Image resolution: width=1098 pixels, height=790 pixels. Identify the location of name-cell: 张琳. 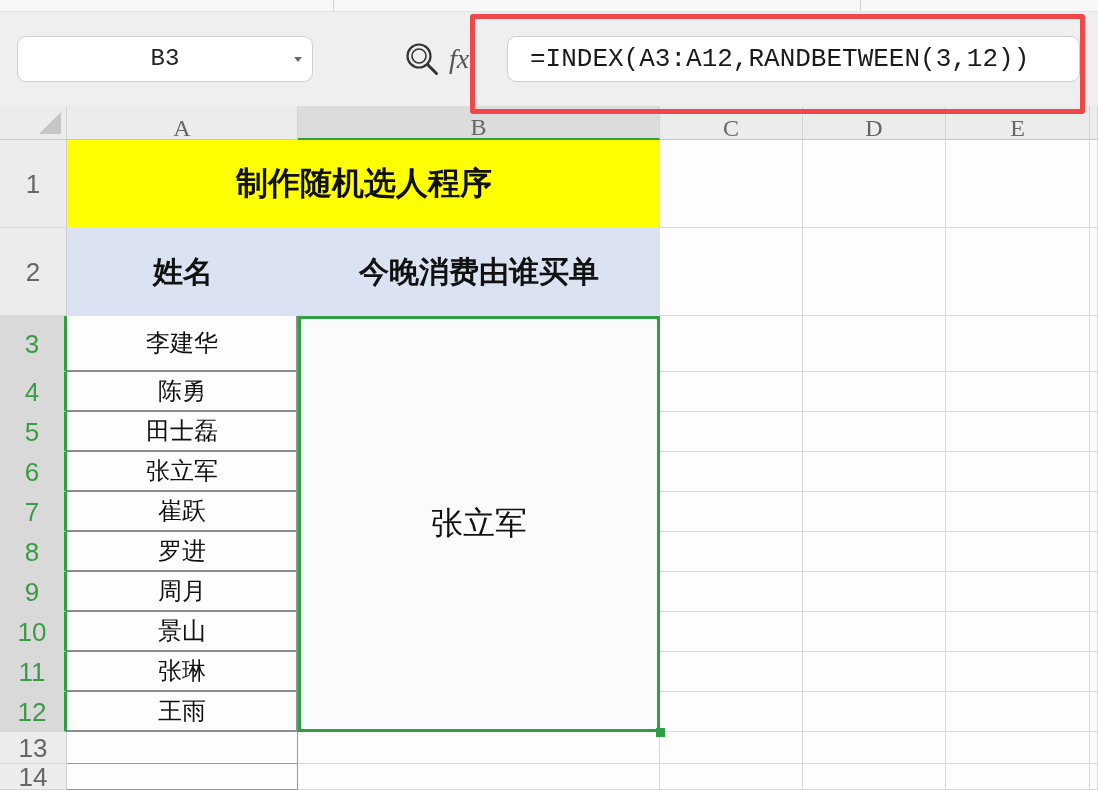
(182, 672).